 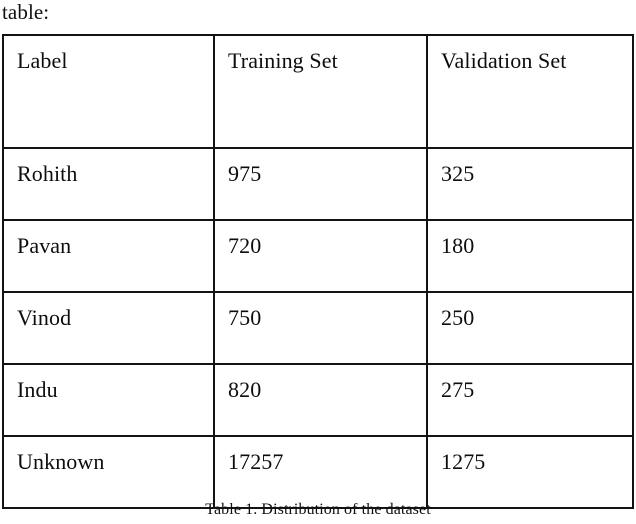 What do you see at coordinates (318, 509) in the screenshot?
I see `table-caption: Table 1. Distribution of the dataset` at bounding box center [318, 509].